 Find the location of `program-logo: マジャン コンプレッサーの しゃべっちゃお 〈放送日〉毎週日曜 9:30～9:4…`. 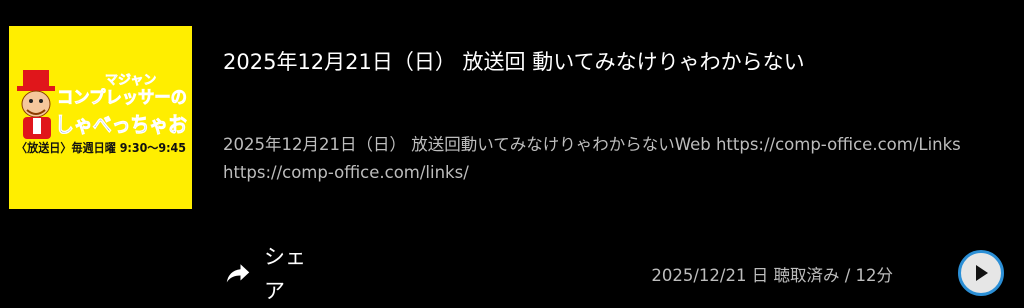

program-logo: マジャン コンプレッサーの しゃべっちゃお 〈放送日〉毎週日曜 9:30～9:4… is located at coordinates (101, 112).